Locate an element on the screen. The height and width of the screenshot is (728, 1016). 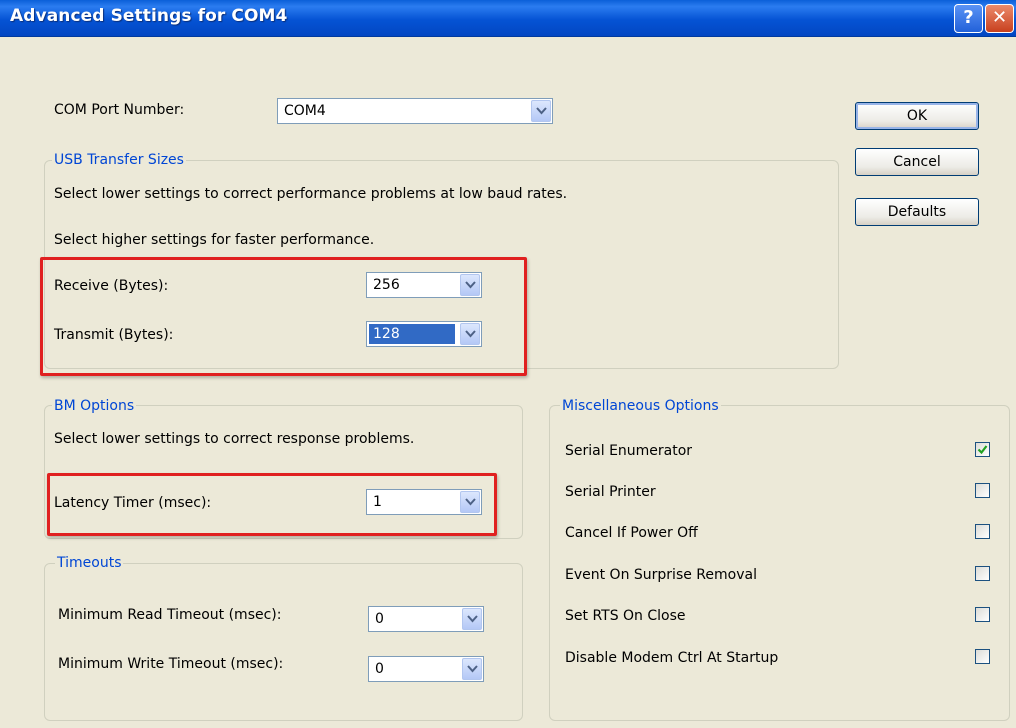
misc-option-label: Event On Surprise Removal is located at coordinates (661, 575).